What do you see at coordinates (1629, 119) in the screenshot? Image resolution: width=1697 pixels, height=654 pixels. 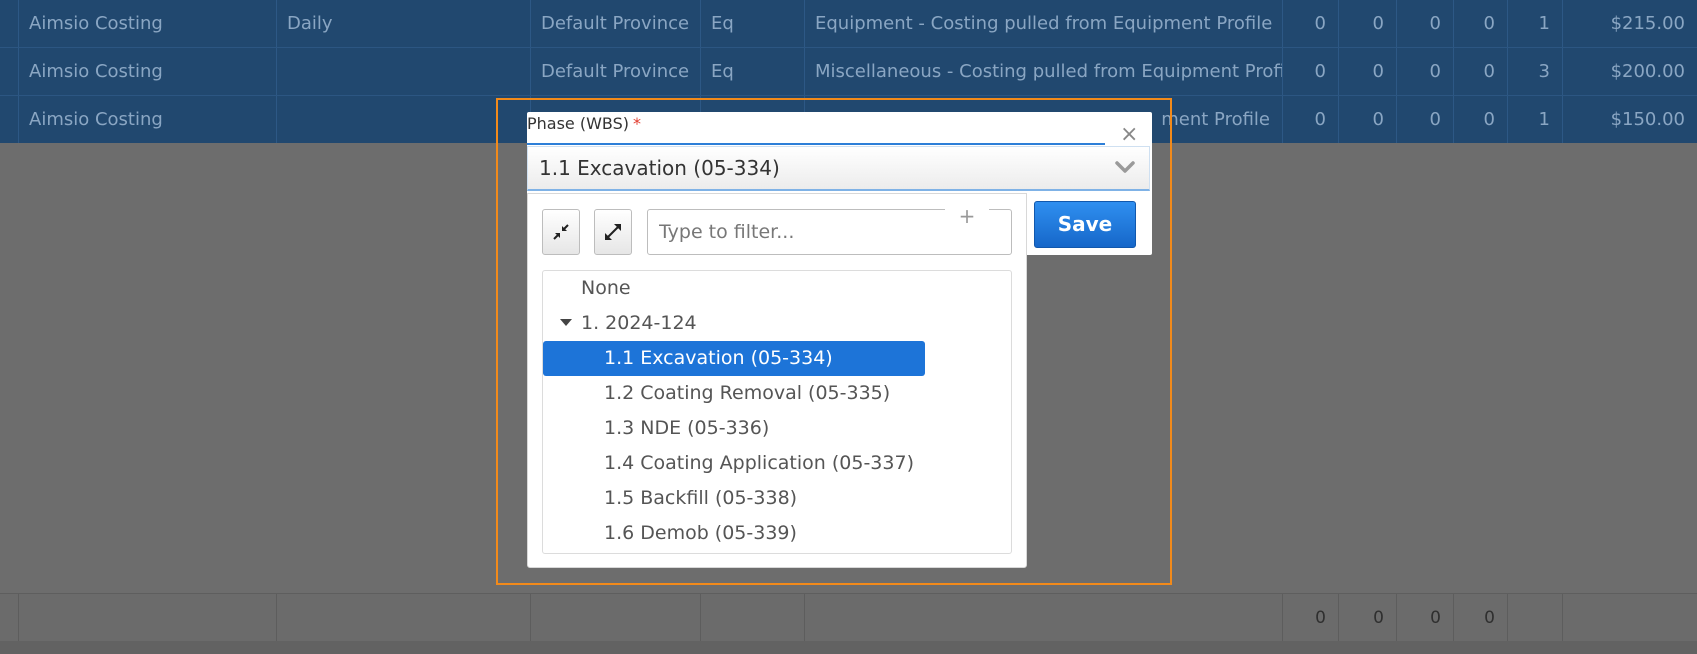 I see `cell-amount: $150.00` at bounding box center [1629, 119].